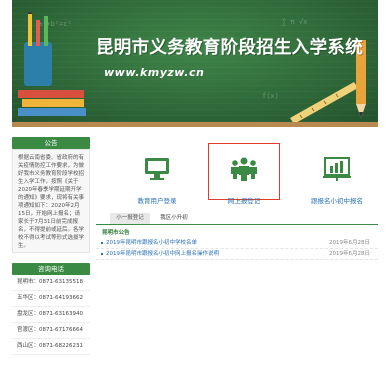 The height and width of the screenshot is (371, 390). Describe the element at coordinates (51, 299) in the screenshot. I see `phone-row: 五华区：0871-64193662` at that location.